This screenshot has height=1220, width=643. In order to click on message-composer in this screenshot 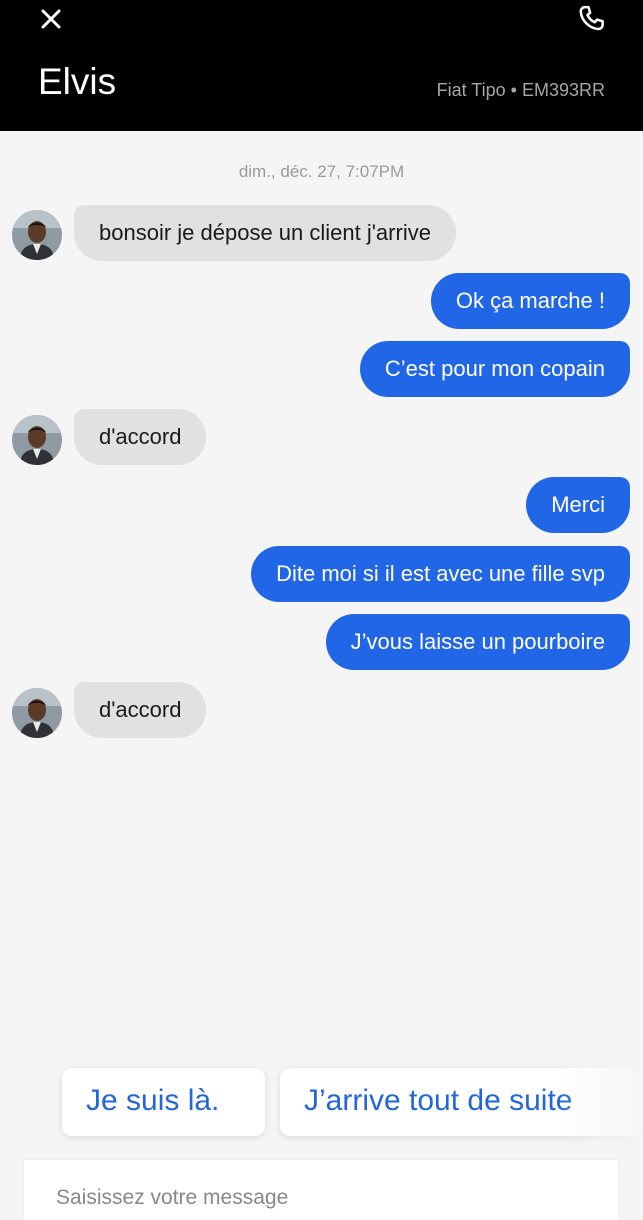, I will do `click(321, 1190)`.